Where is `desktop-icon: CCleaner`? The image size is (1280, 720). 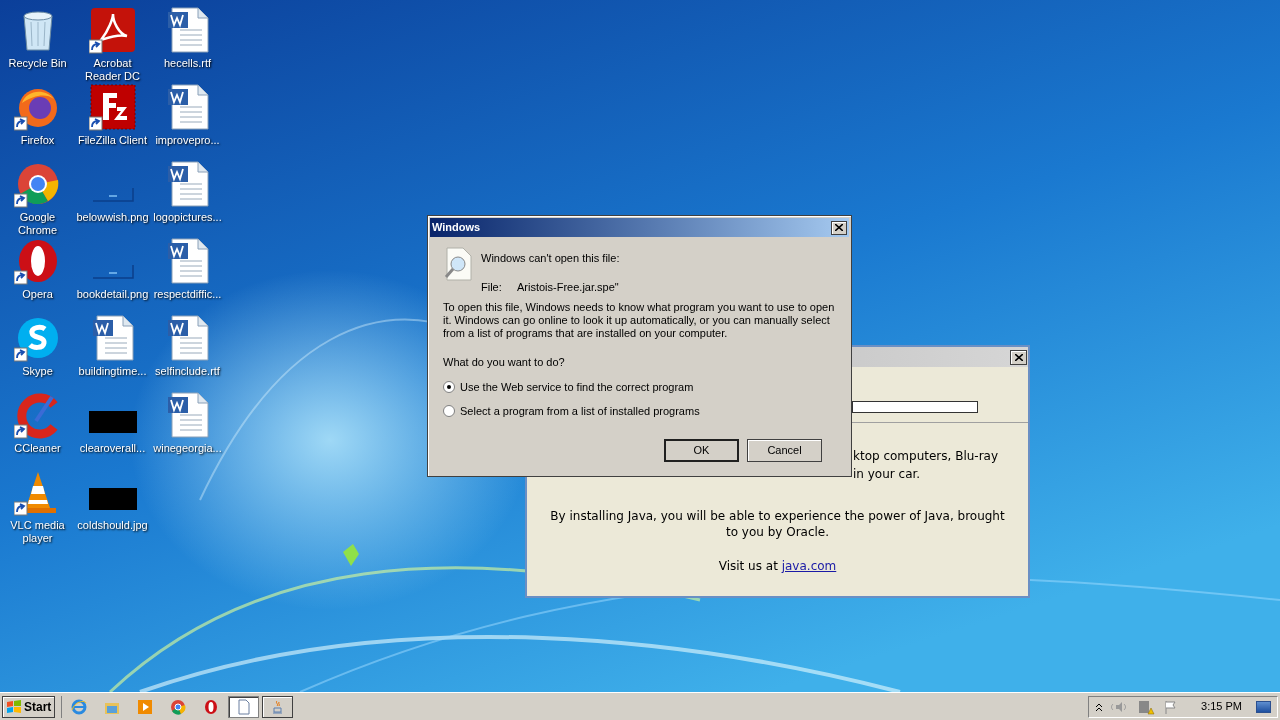 desktop-icon: CCleaner is located at coordinates (37, 423).